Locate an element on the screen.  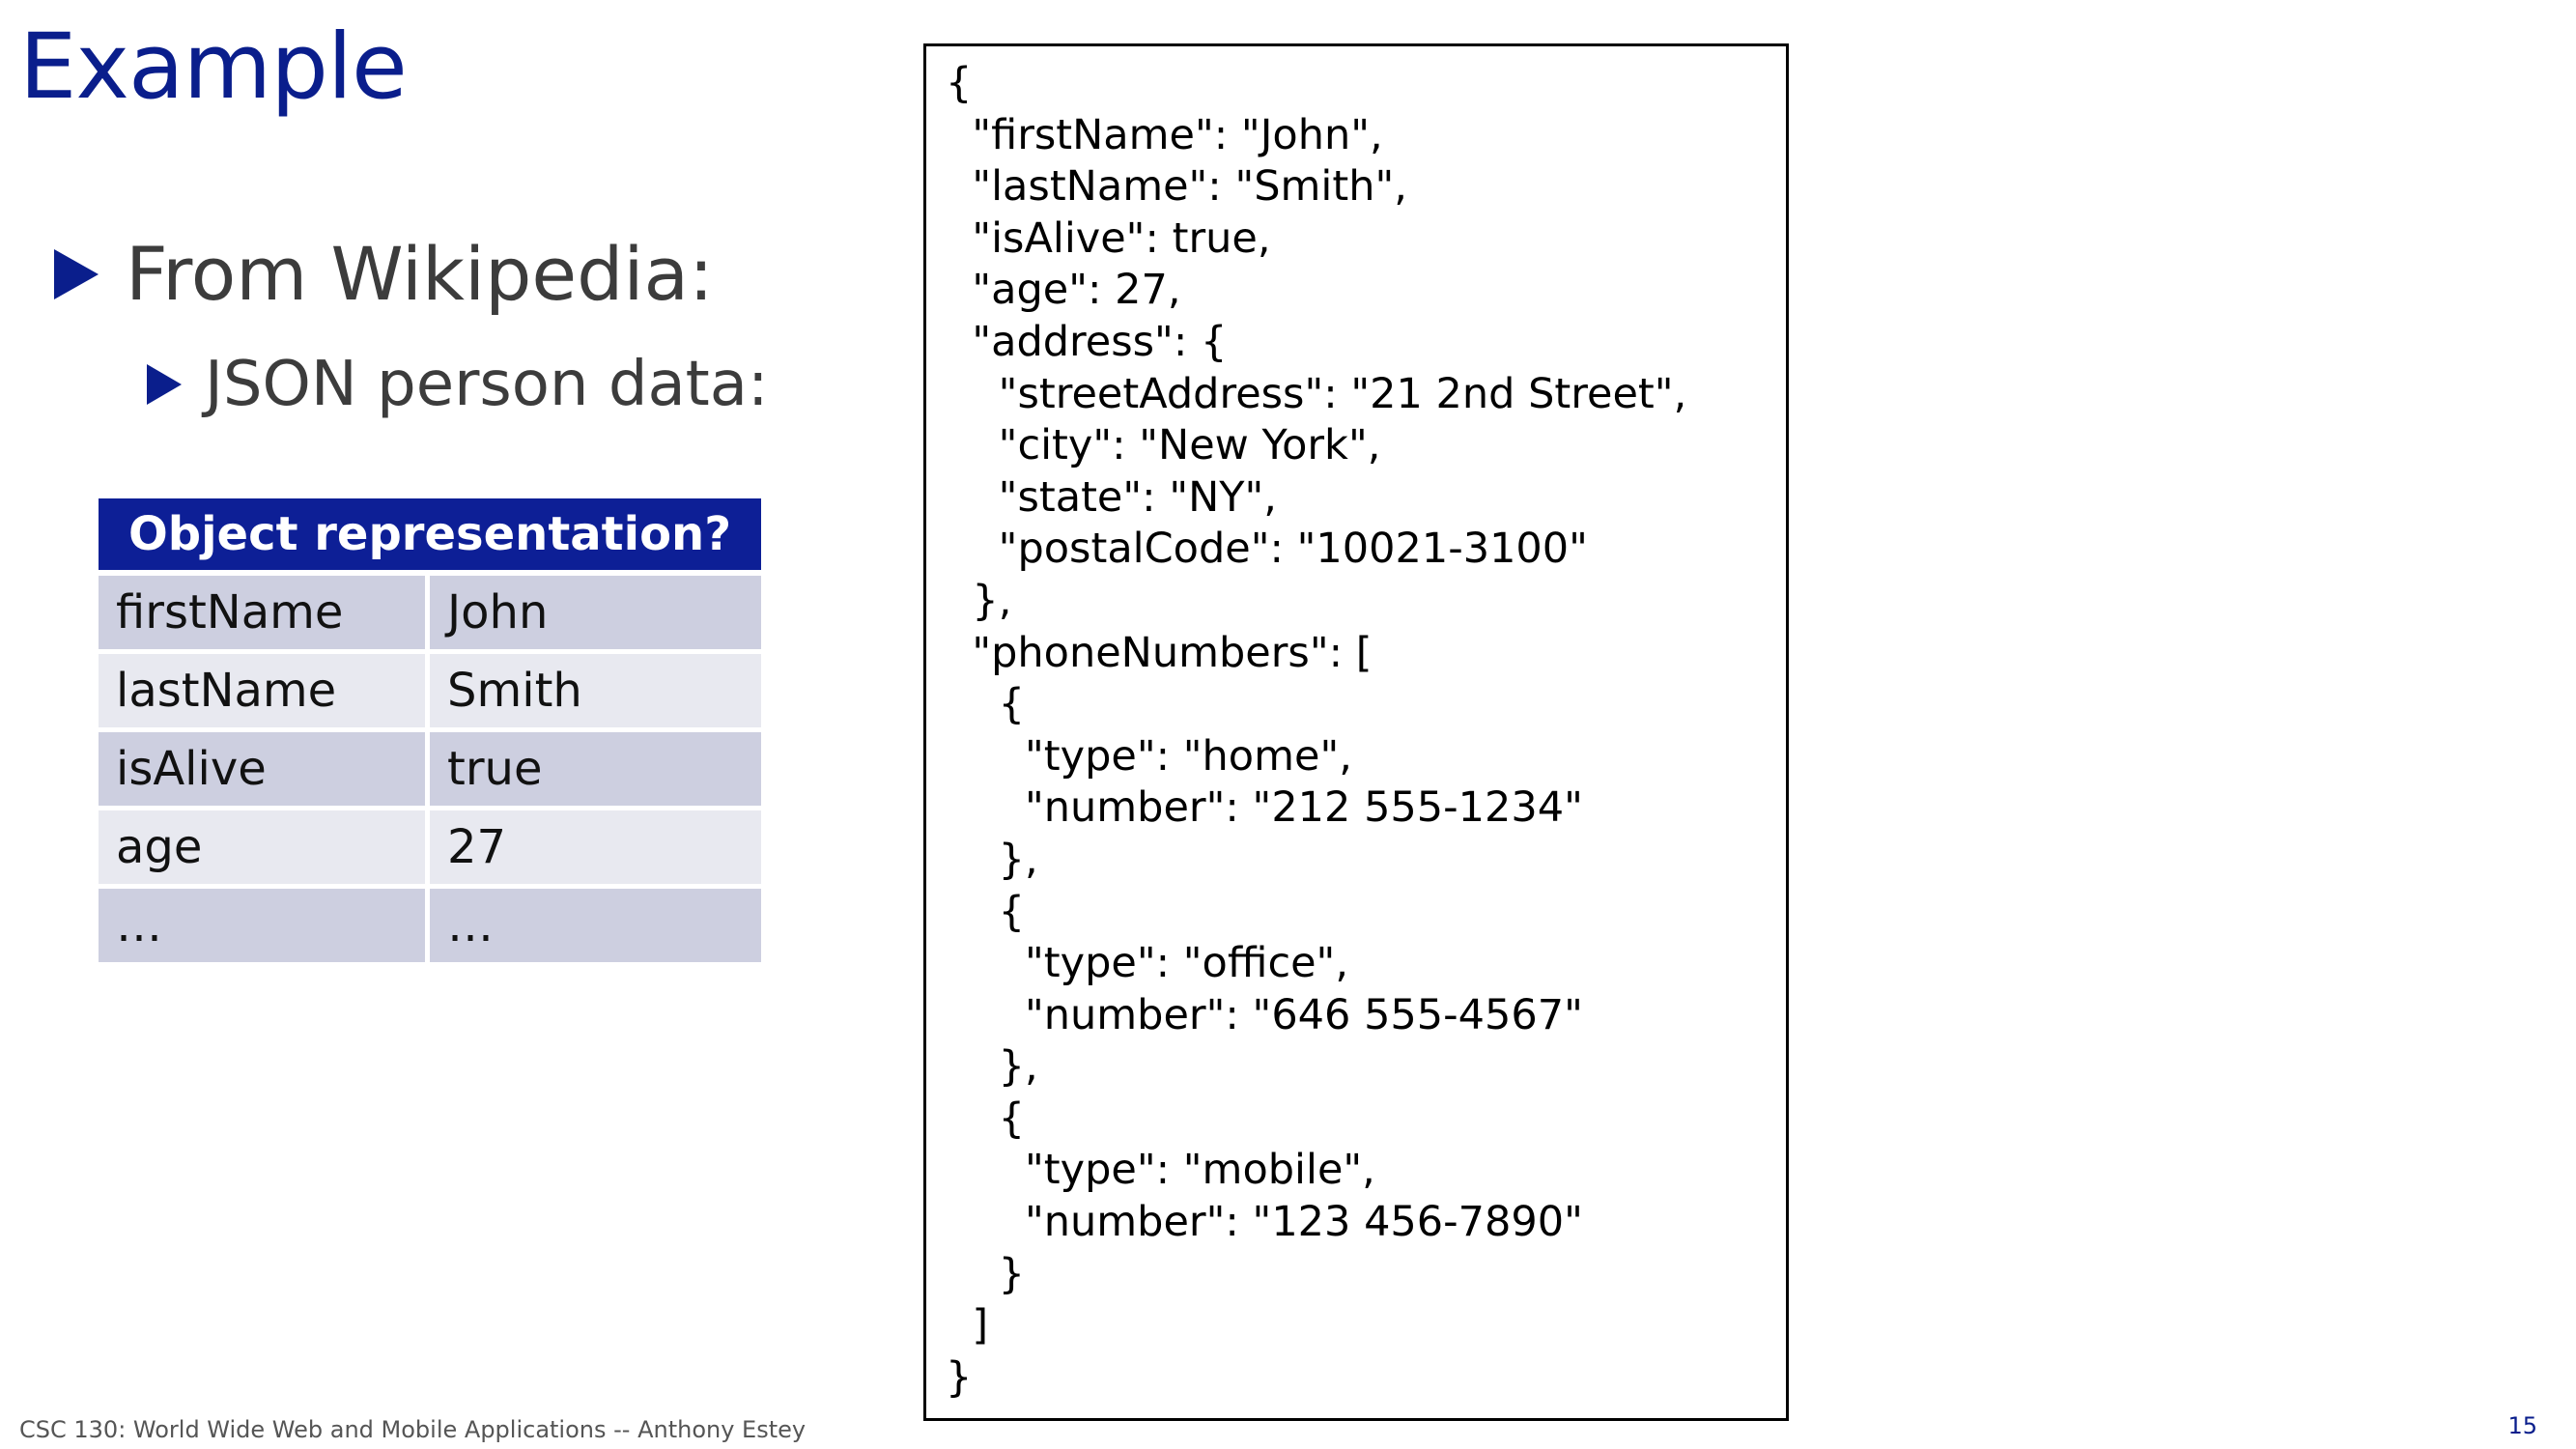
table-value-cell: Smith is located at coordinates (595, 693).